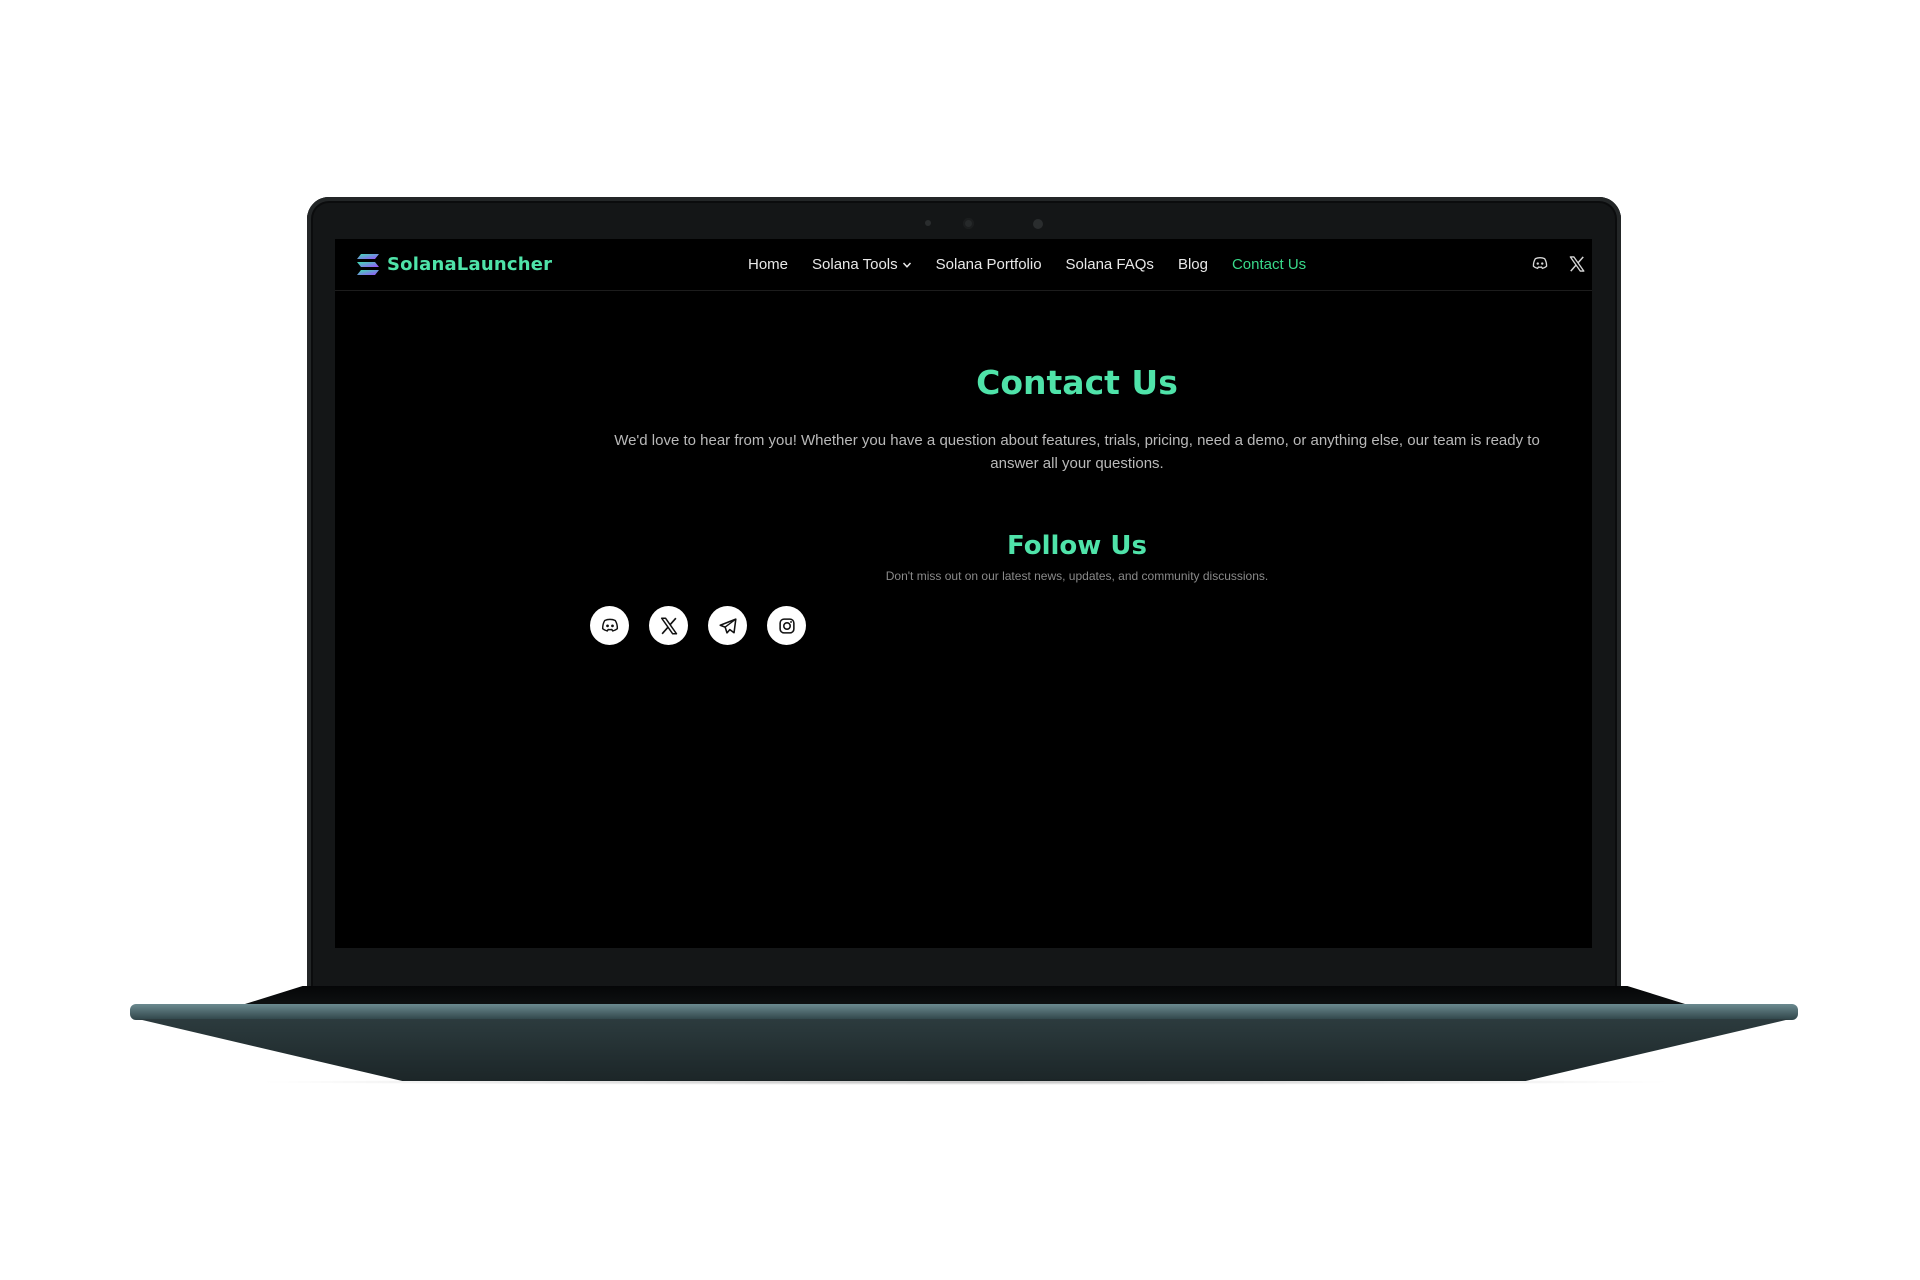 The height and width of the screenshot is (1280, 1920). I want to click on brand-name: SolanaLauncher, so click(470, 264).